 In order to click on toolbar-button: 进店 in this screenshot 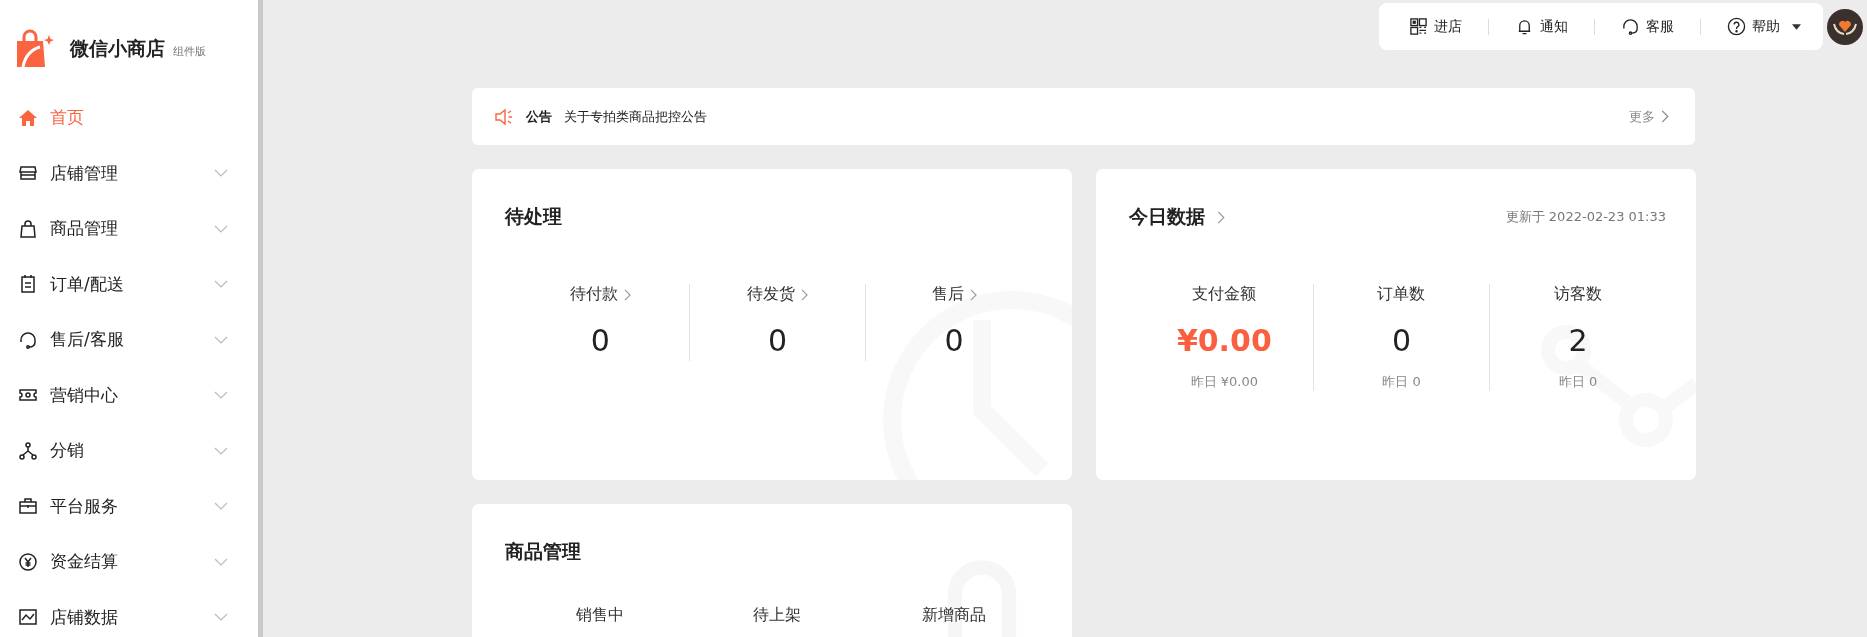, I will do `click(1435, 26)`.